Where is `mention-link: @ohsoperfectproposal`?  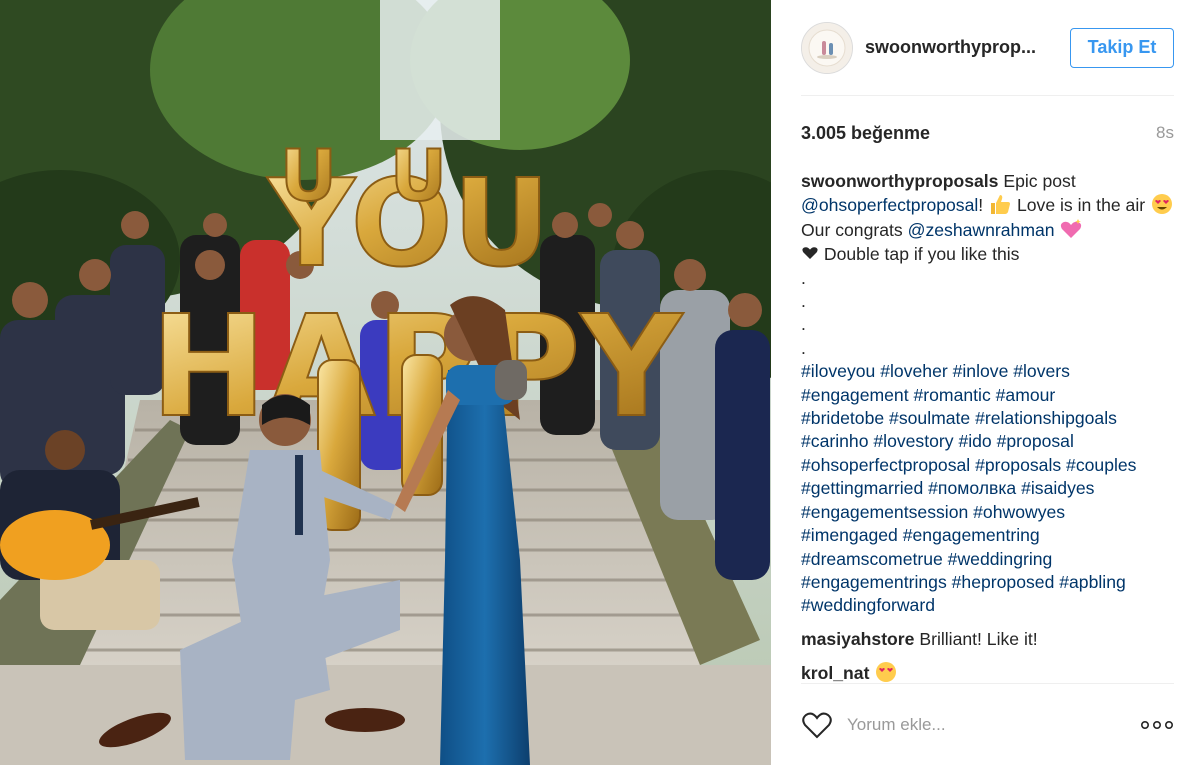
mention-link: @ohsoperfectproposal is located at coordinates (889, 205).